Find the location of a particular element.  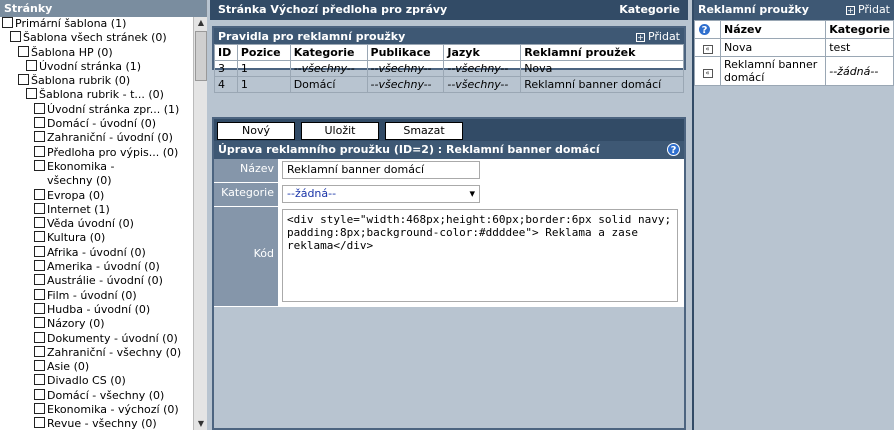

tree-scrollbar: ▲ ▼ is located at coordinates (200, 223).